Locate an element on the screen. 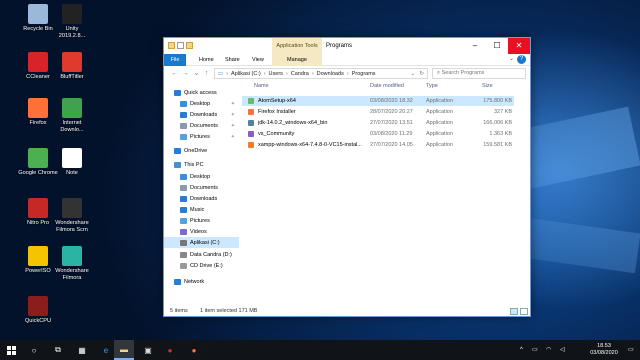  close-button: ✕ is located at coordinates (519, 46).